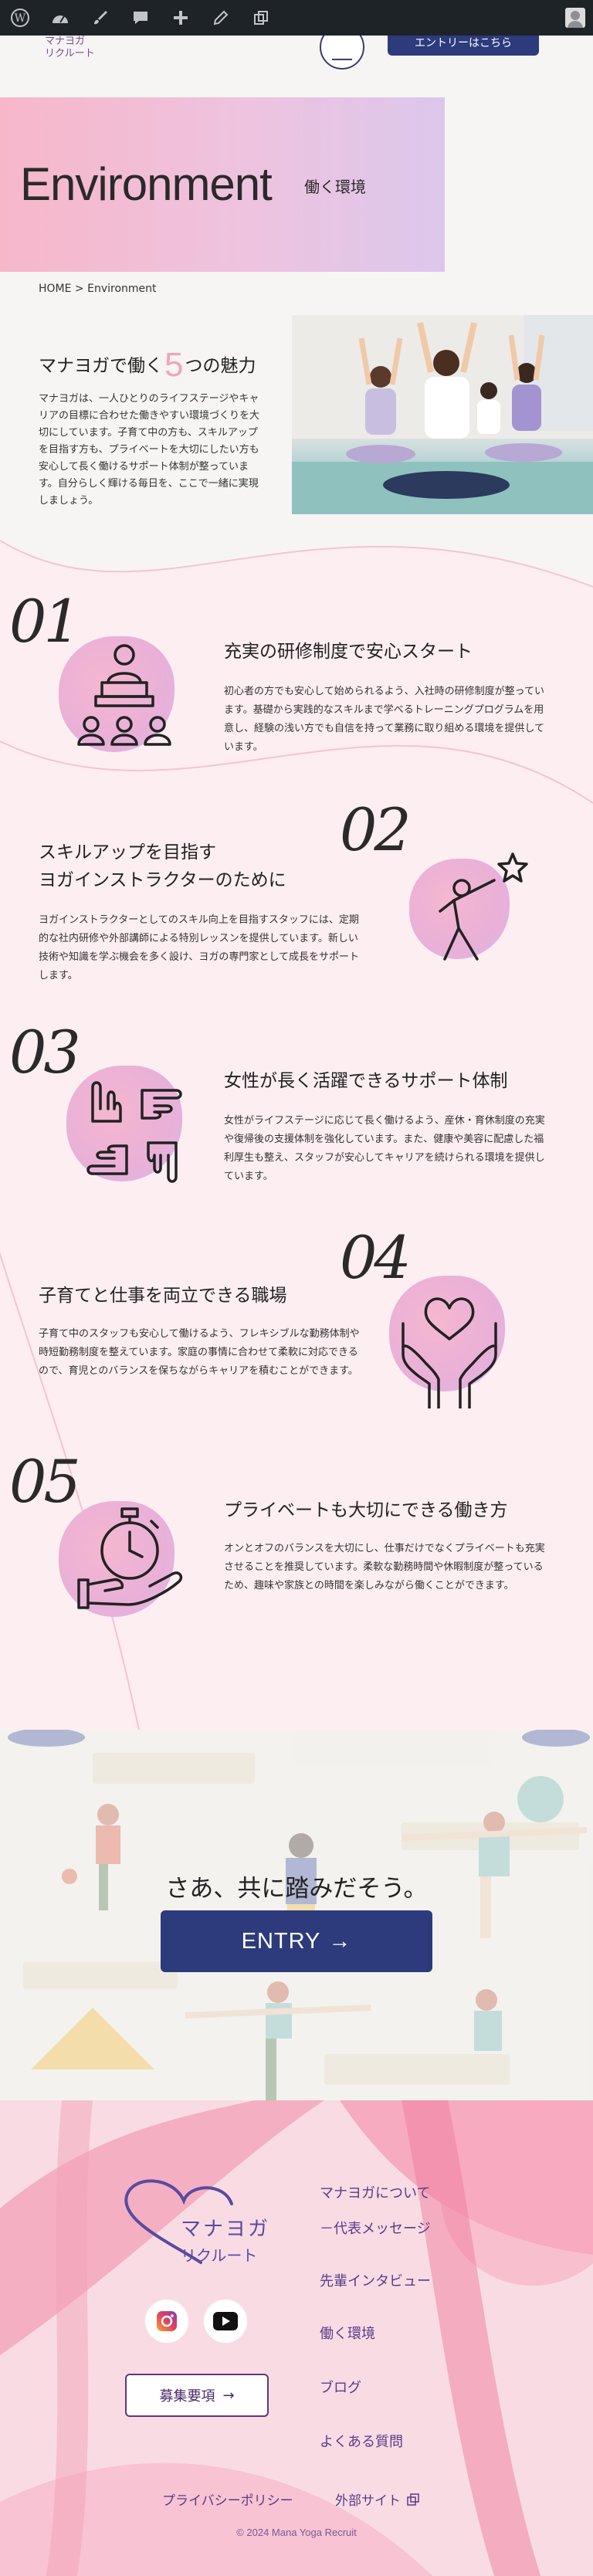 This screenshot has width=593, height=2576. I want to click on entry-button-label: ENTRY, so click(281, 1941).